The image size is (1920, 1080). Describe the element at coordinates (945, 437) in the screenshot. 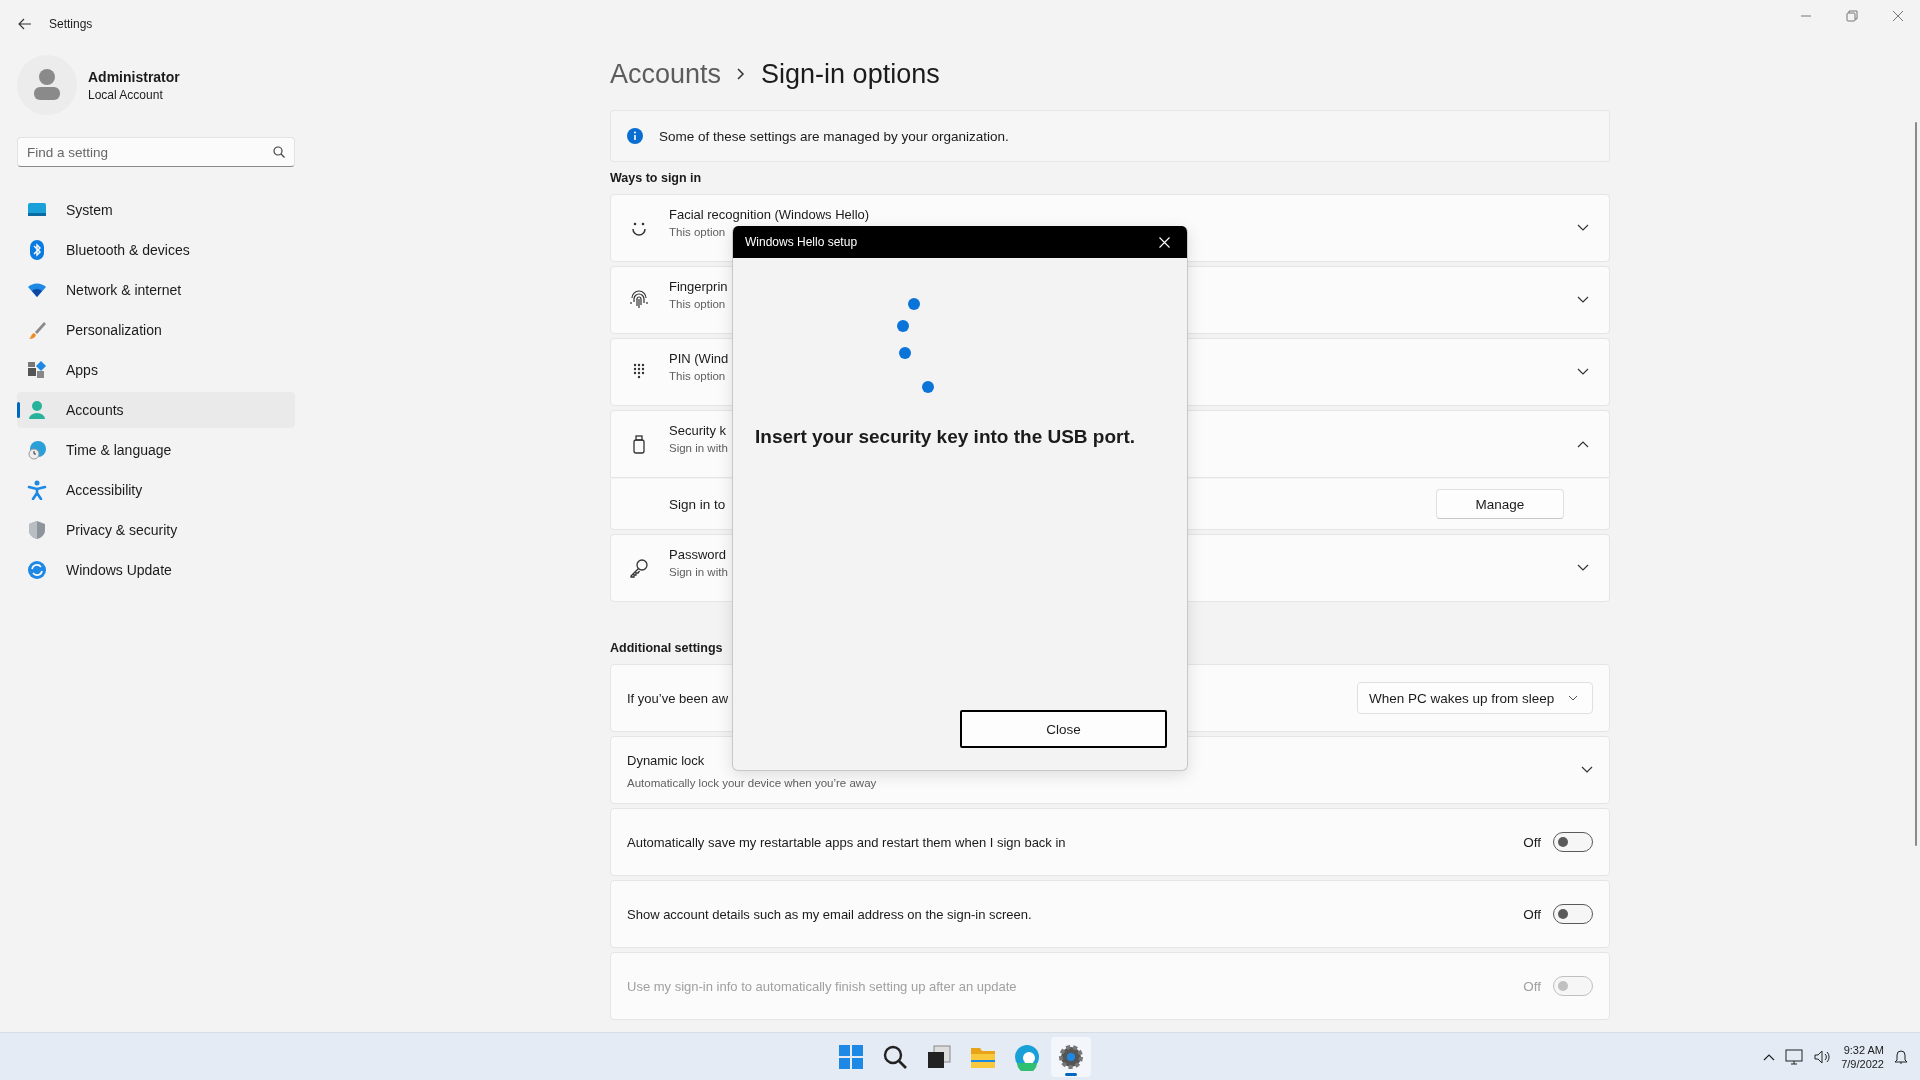

I see `dialog-message: Insert your security key into the USB port.` at that location.